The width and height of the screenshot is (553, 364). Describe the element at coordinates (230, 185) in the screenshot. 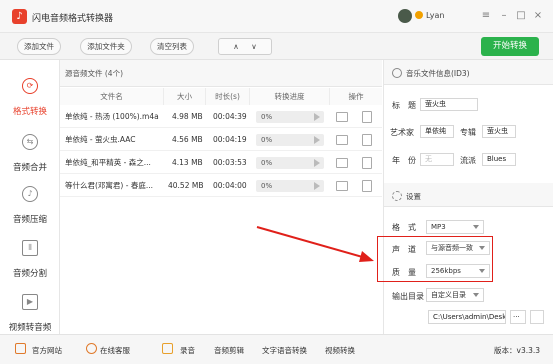

I see `file-duration: 00:04:00` at that location.